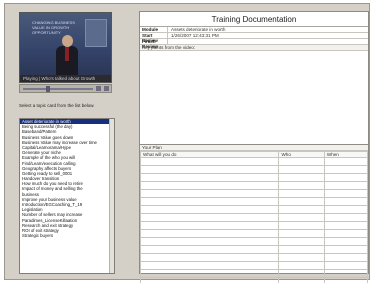 The image size is (374, 283). I want to click on topic-list-scrollbar, so click(111, 196).